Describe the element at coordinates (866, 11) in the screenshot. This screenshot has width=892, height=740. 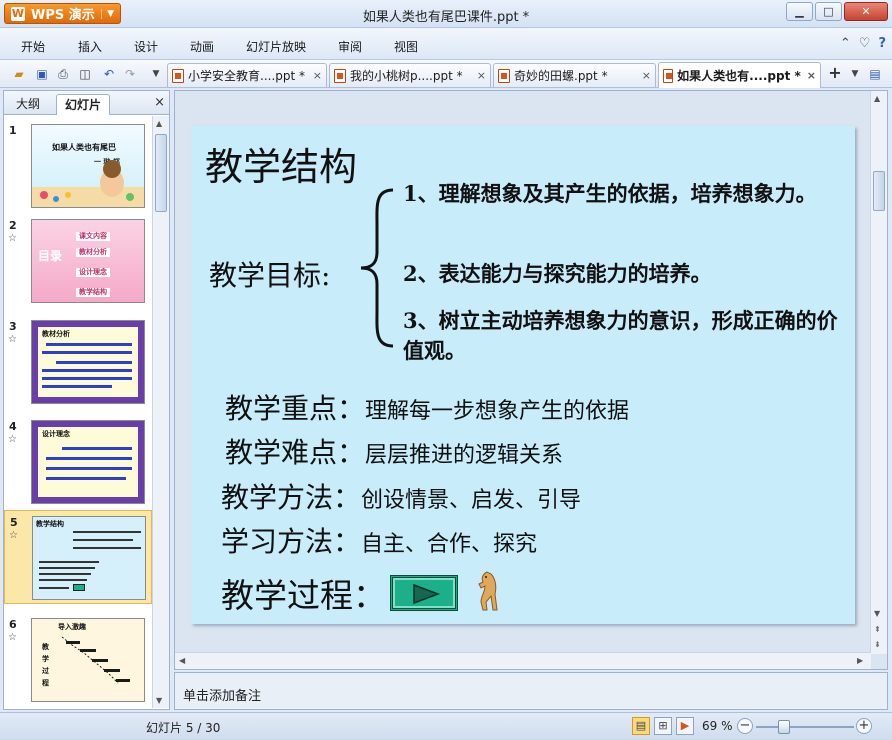
I see `close-button: ✕` at that location.